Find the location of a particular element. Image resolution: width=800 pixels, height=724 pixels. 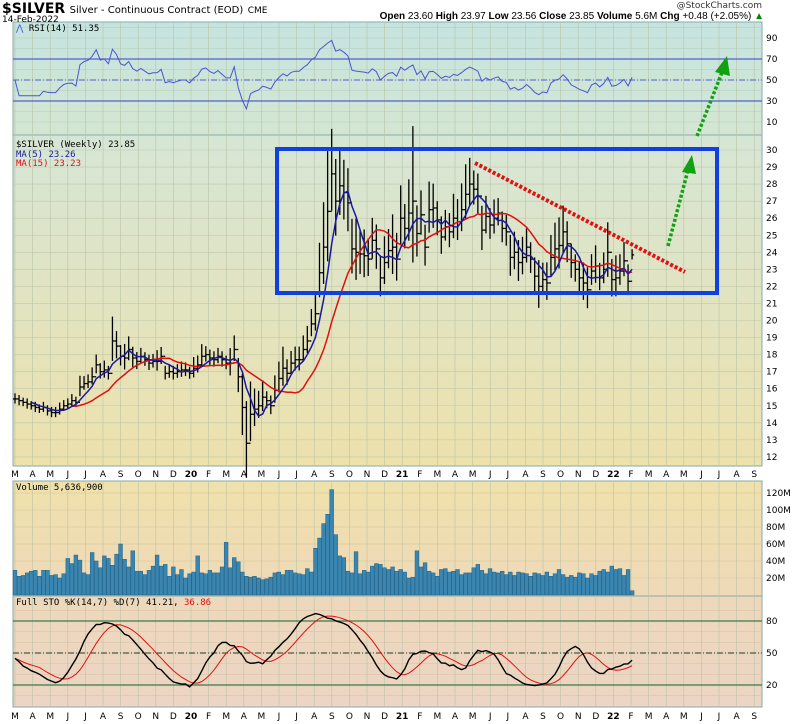

open-label: Open is located at coordinates (392, 16).